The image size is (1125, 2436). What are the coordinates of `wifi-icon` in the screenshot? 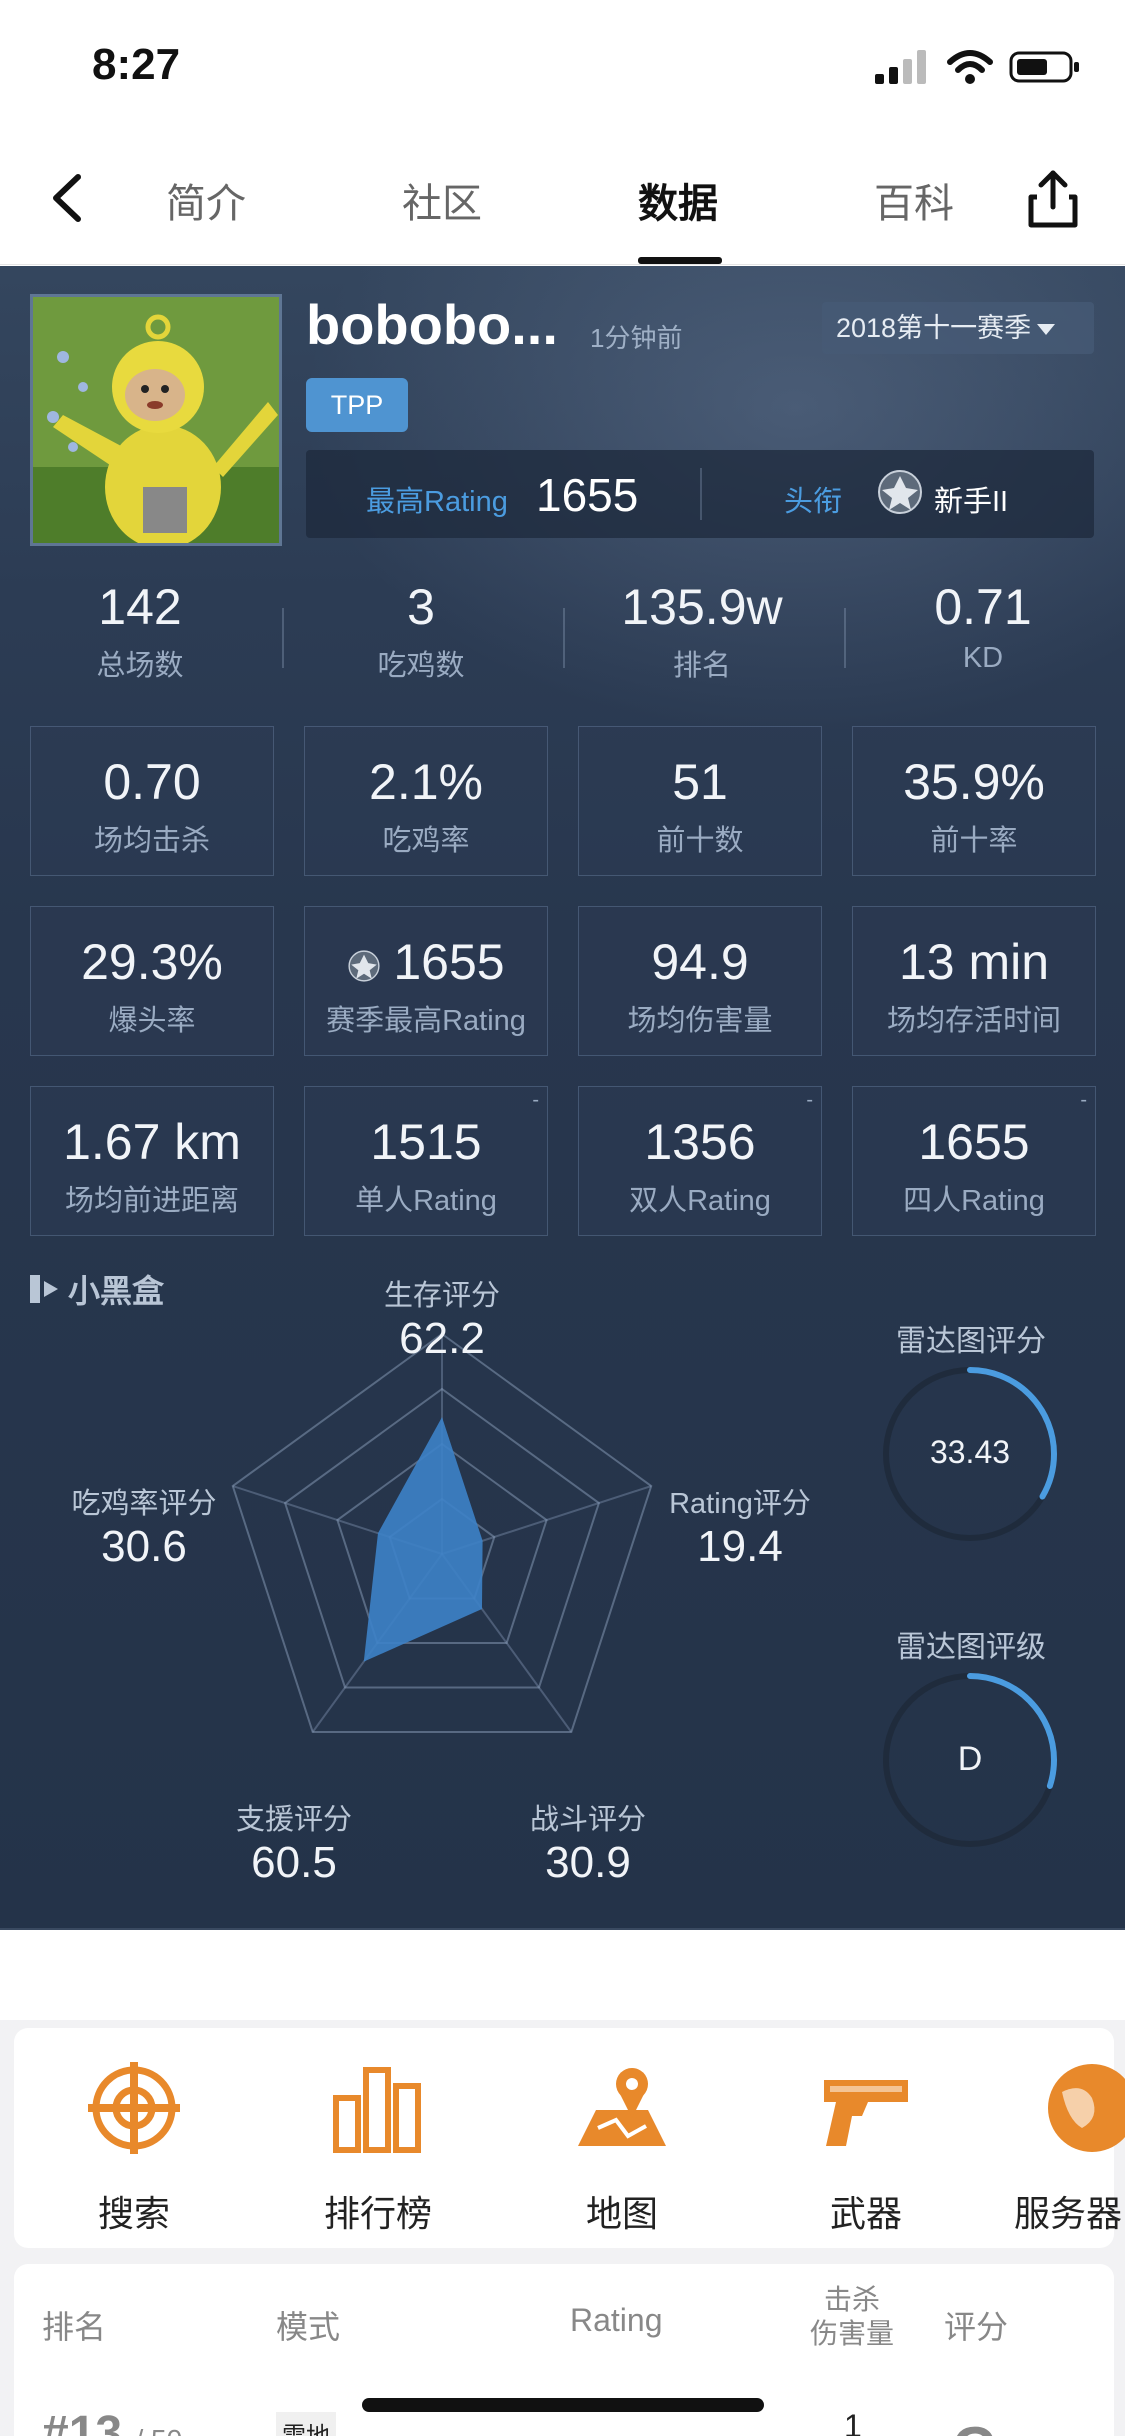 It's located at (970, 67).